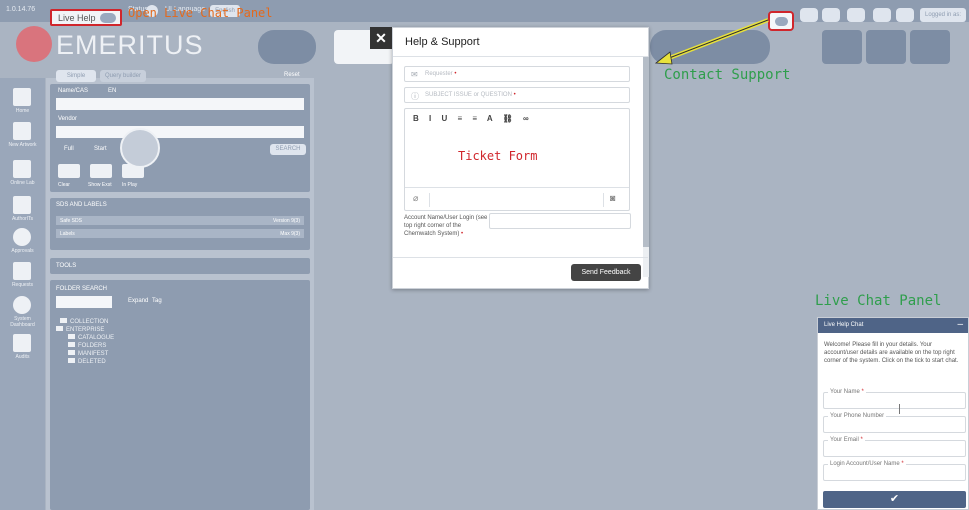 The image size is (969, 510). Describe the element at coordinates (846, 440) in the screenshot. I see `chat-field-label: Your Email *` at that location.